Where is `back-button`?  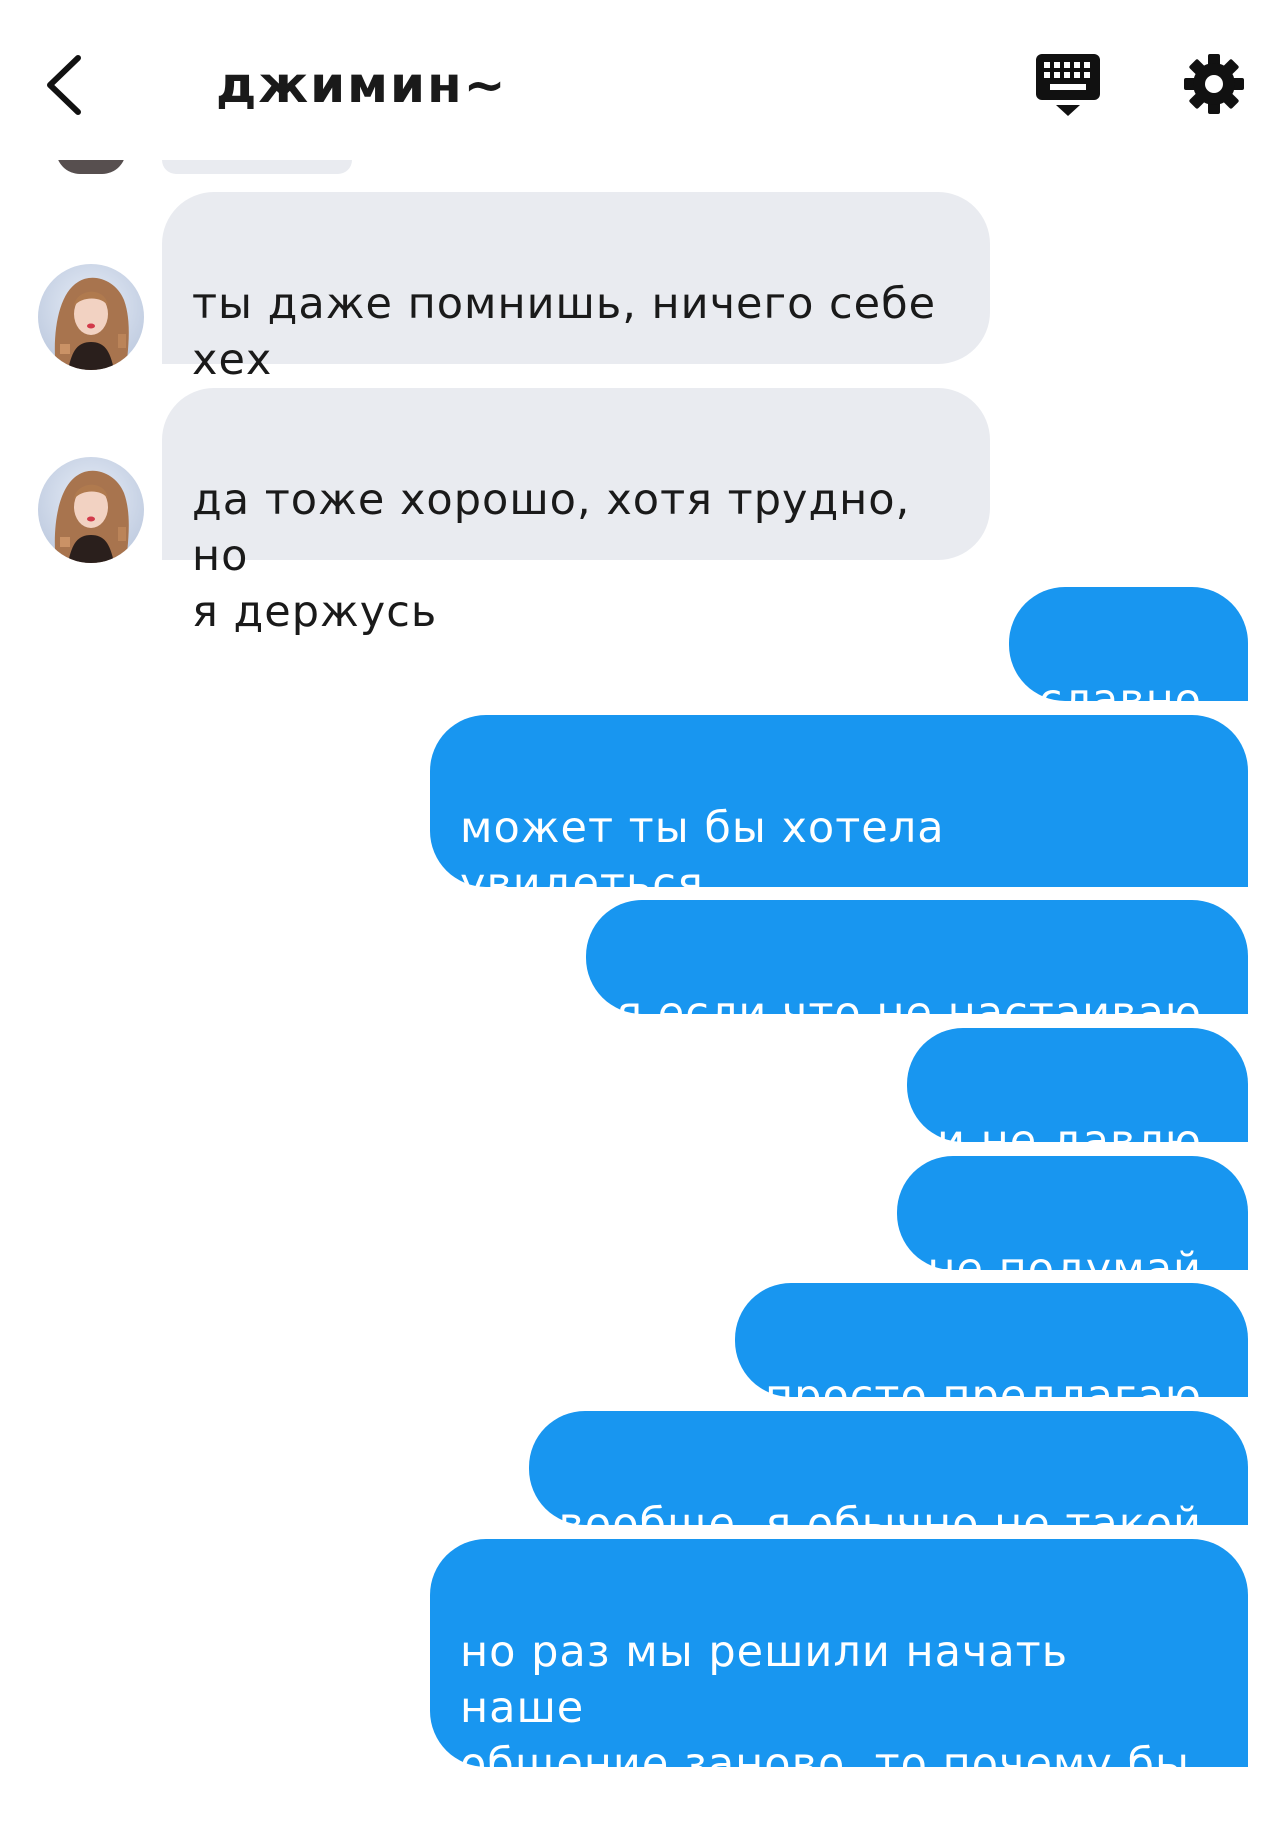
back-button is located at coordinates (65, 85).